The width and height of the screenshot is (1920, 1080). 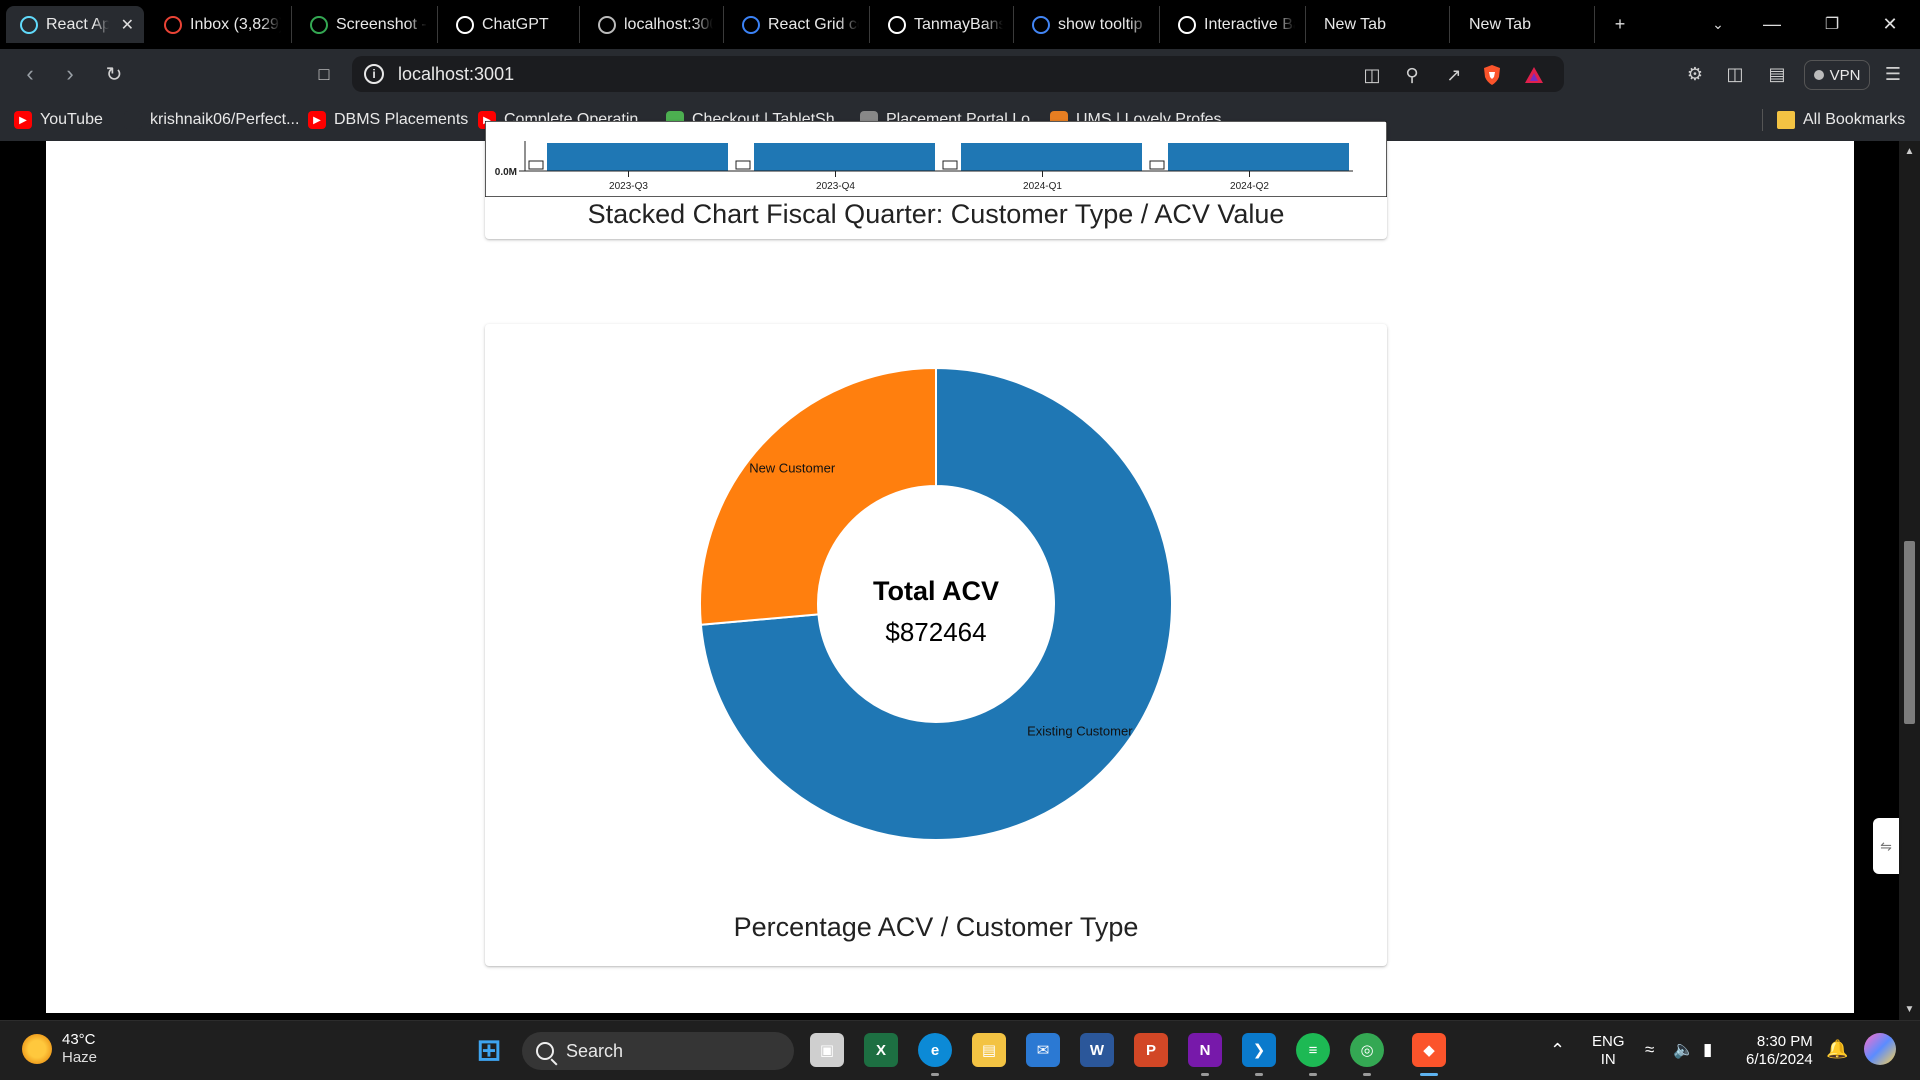 I want to click on brave-icon: ◆, so click(x=1429, y=1050).